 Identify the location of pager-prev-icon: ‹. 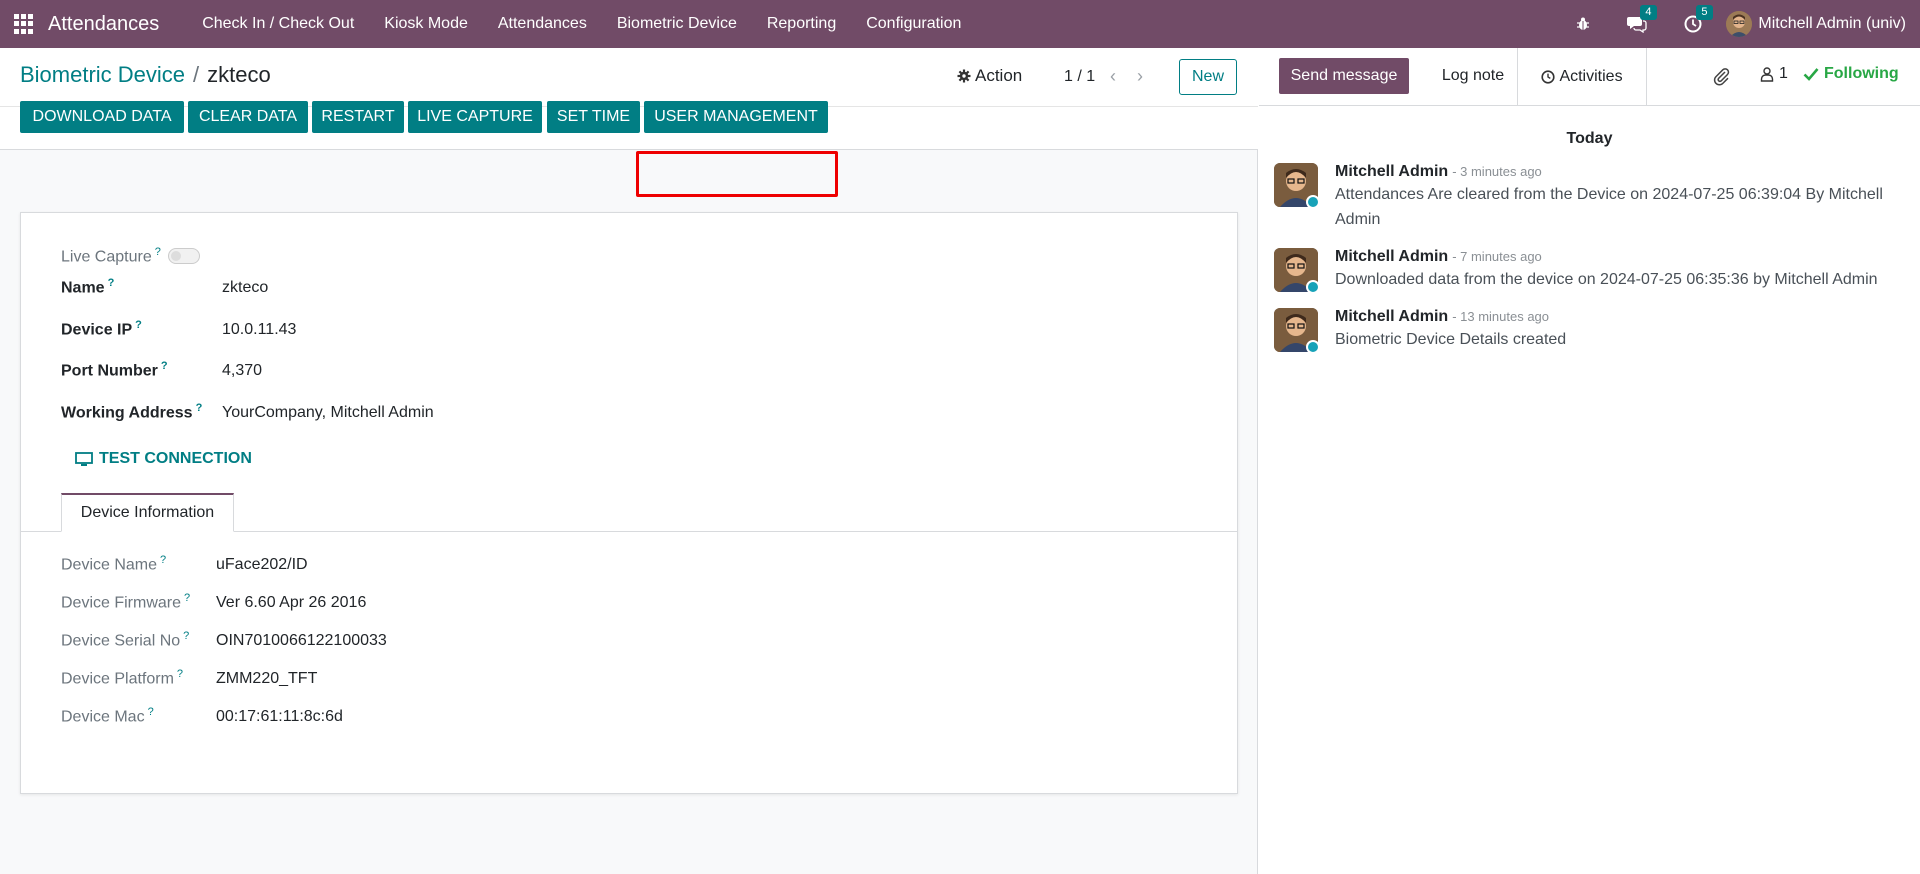
(1113, 76).